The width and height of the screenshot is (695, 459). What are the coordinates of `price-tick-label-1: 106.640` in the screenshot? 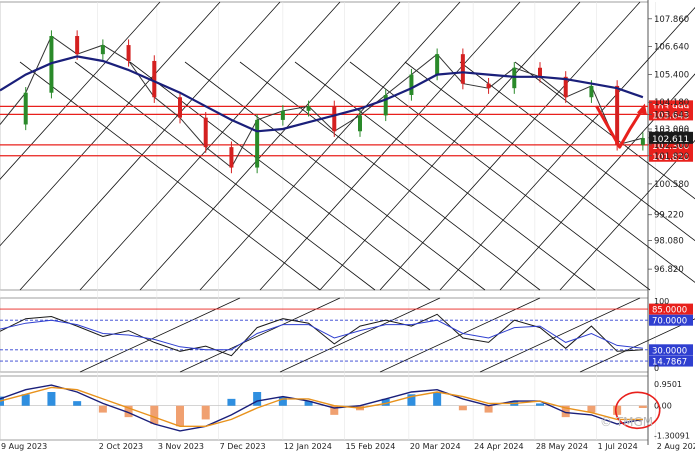 It's located at (671, 47).